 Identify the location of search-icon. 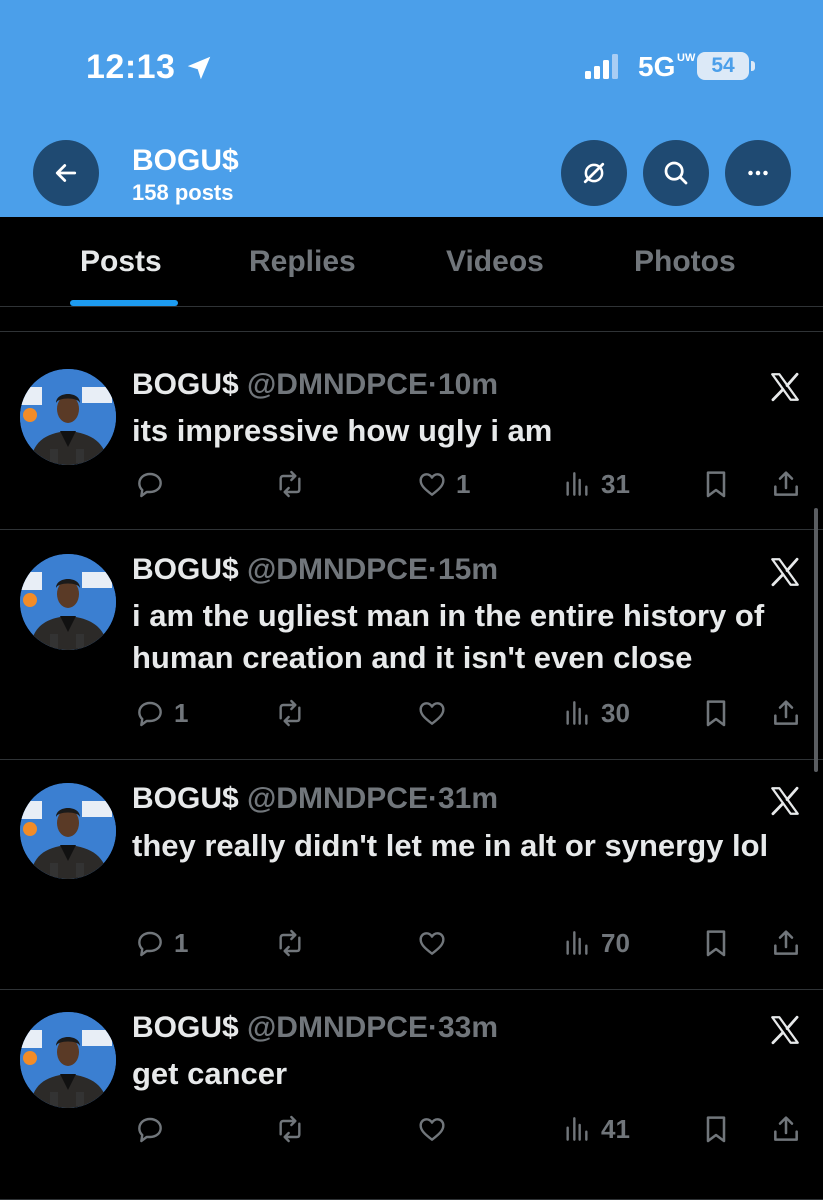
(676, 173).